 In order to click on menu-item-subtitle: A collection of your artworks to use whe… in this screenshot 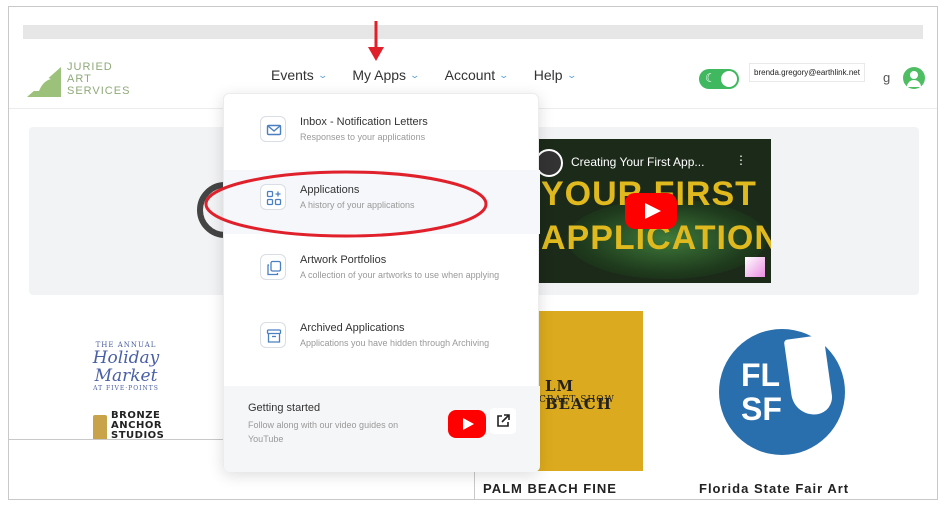, I will do `click(400, 275)`.